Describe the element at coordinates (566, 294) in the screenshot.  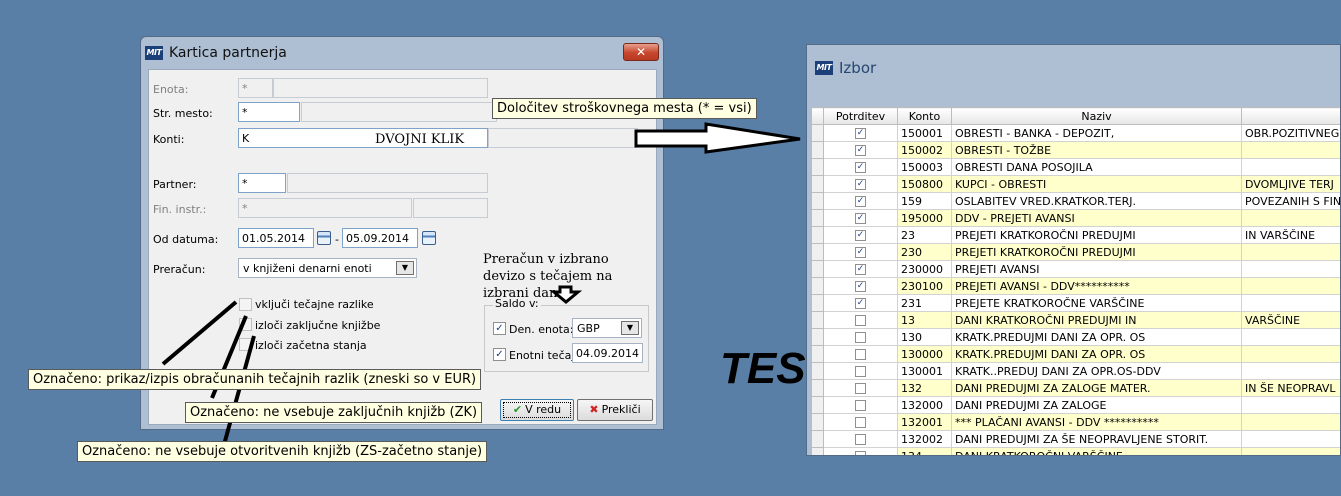
I see `arrow-down-icon` at that location.